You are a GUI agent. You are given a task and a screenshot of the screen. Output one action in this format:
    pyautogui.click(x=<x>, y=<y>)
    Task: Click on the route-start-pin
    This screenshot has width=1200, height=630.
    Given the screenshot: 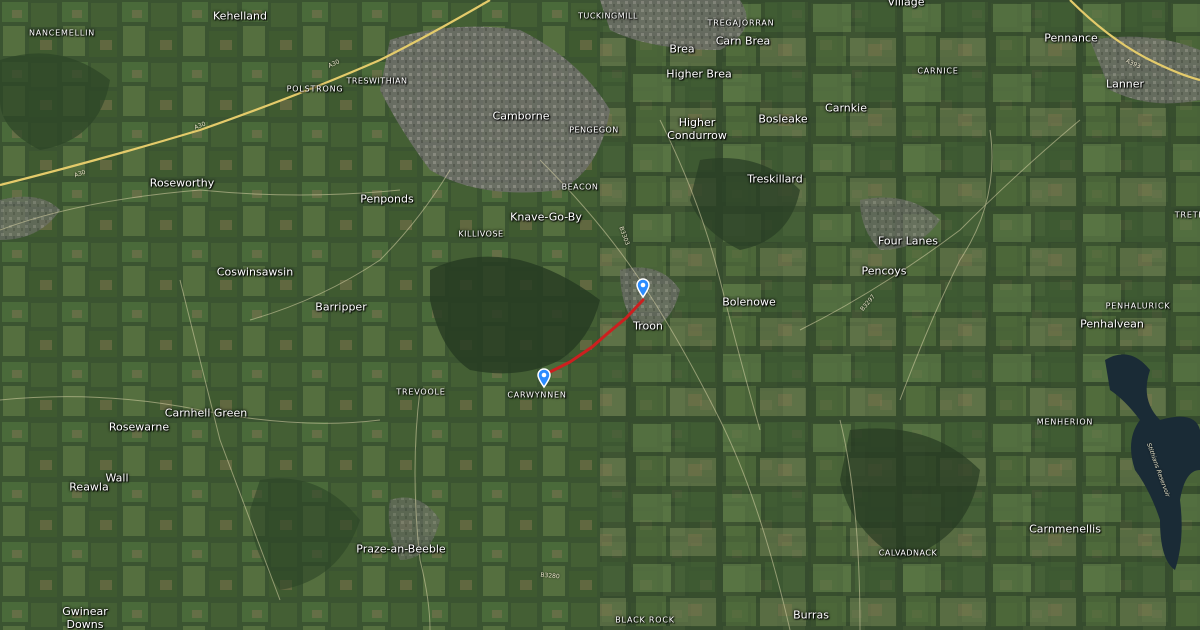 What is the action you would take?
    pyautogui.click(x=643, y=288)
    